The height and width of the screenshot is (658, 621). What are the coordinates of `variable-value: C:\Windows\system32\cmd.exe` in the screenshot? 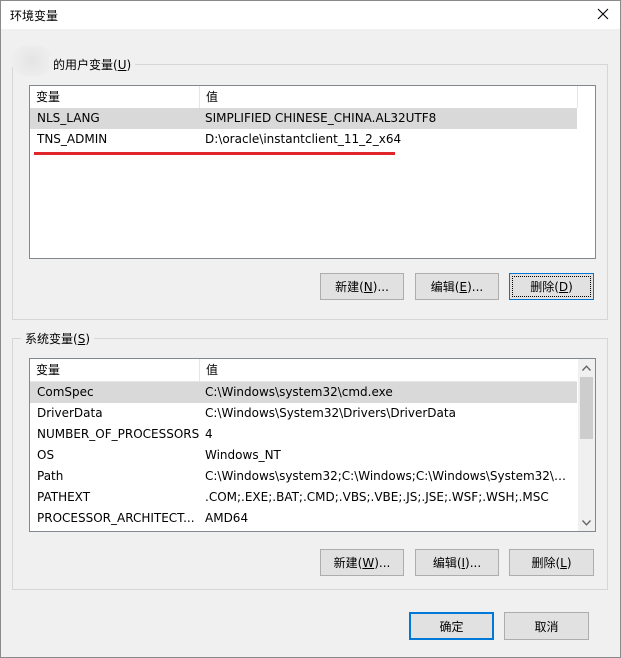 It's located at (299, 392).